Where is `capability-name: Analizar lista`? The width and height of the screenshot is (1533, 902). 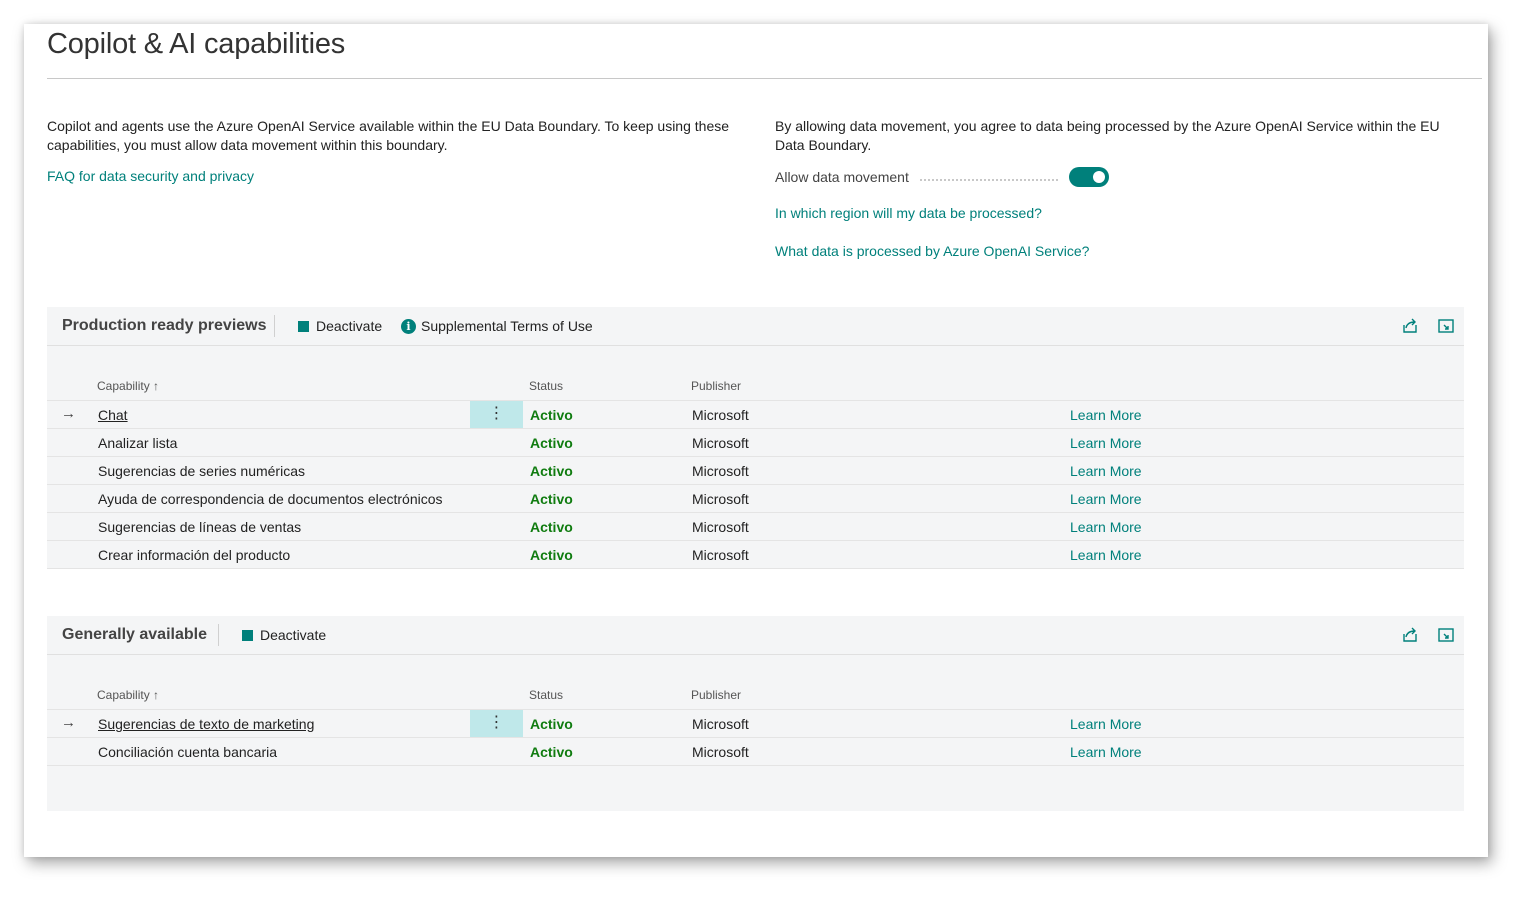 capability-name: Analizar lista is located at coordinates (137, 443).